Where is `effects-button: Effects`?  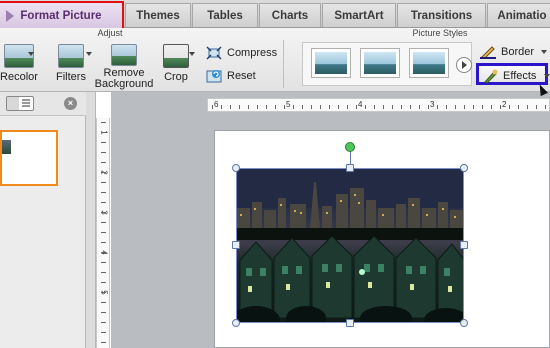
effects-button: Effects is located at coordinates (516, 76).